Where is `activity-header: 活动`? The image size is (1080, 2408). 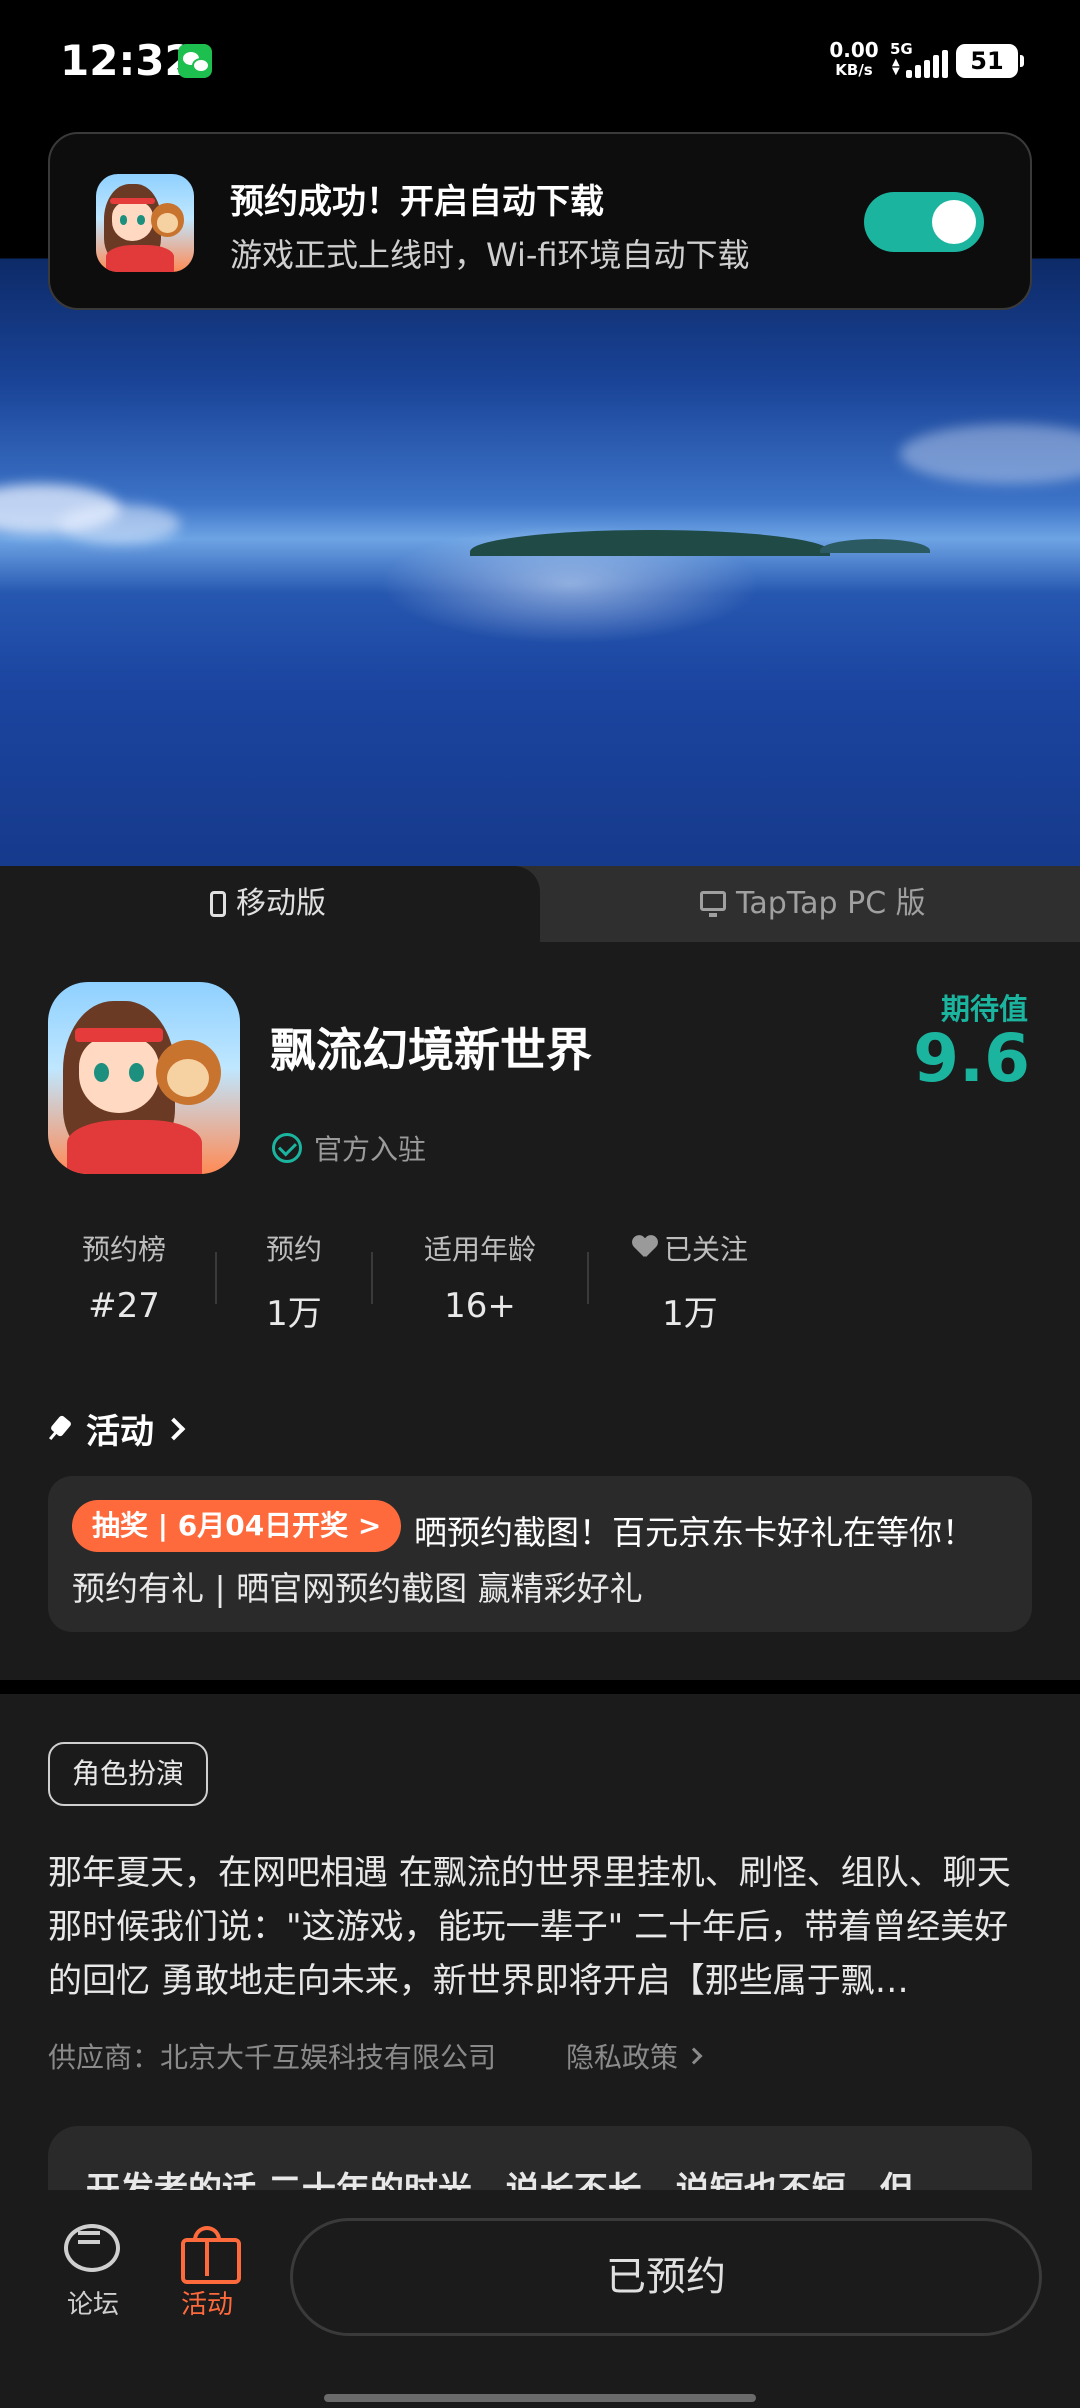 activity-header: 活动 is located at coordinates (117, 1428).